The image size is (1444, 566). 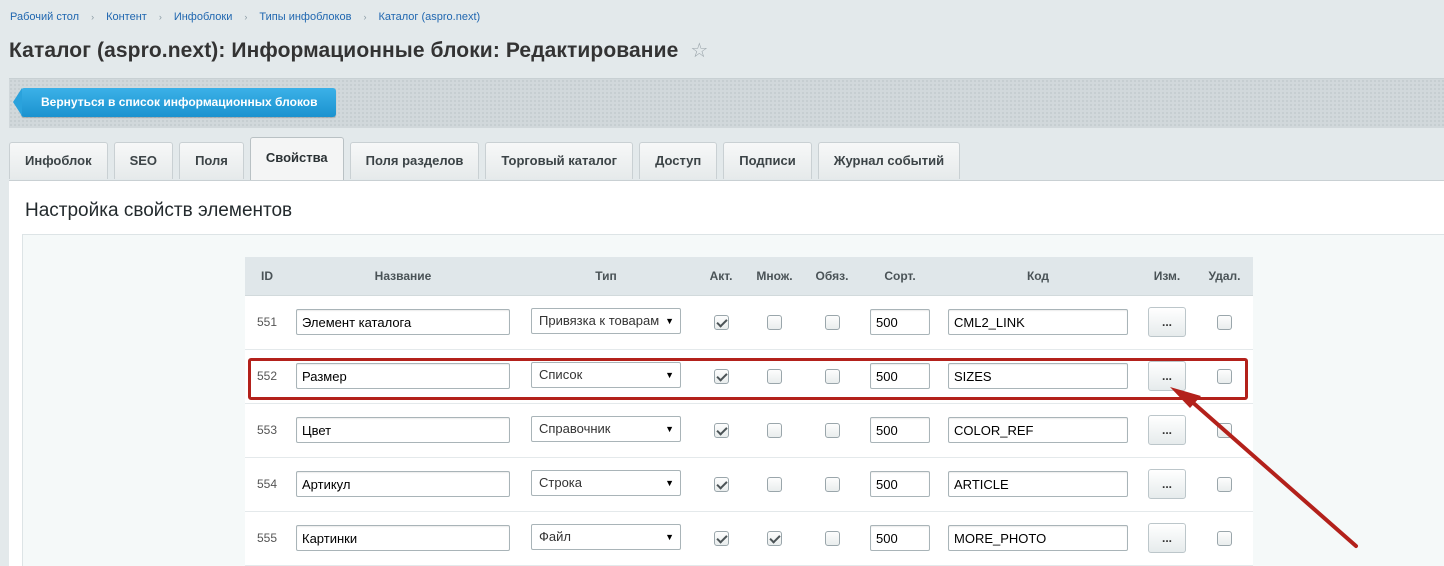 What do you see at coordinates (561, 482) in the screenshot?
I see `type-select-value: Строка` at bounding box center [561, 482].